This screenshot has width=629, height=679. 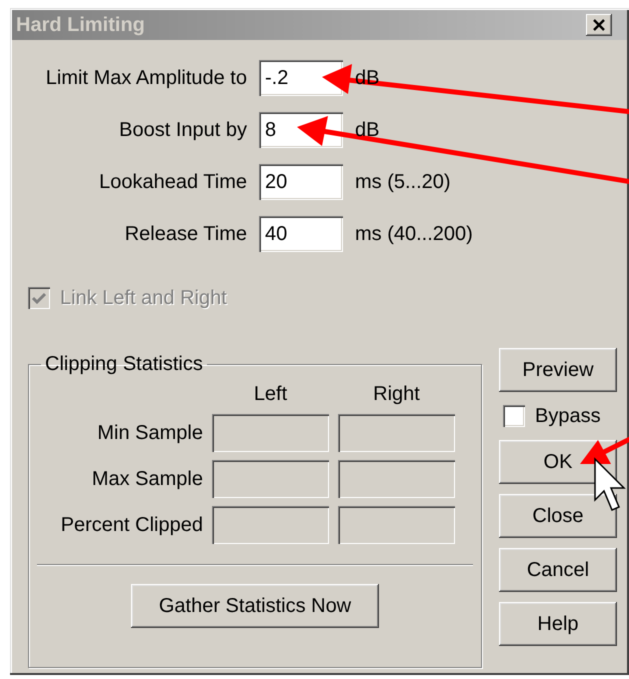 What do you see at coordinates (558, 516) in the screenshot?
I see `dialog-button: Close` at bounding box center [558, 516].